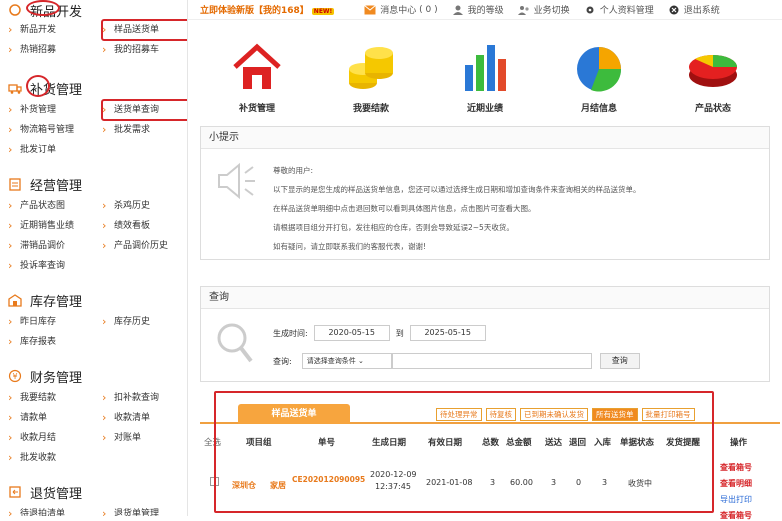 The width and height of the screenshot is (782, 521). I want to click on filter-expired-unconfirmed: 已到期未确认发货, so click(554, 414).